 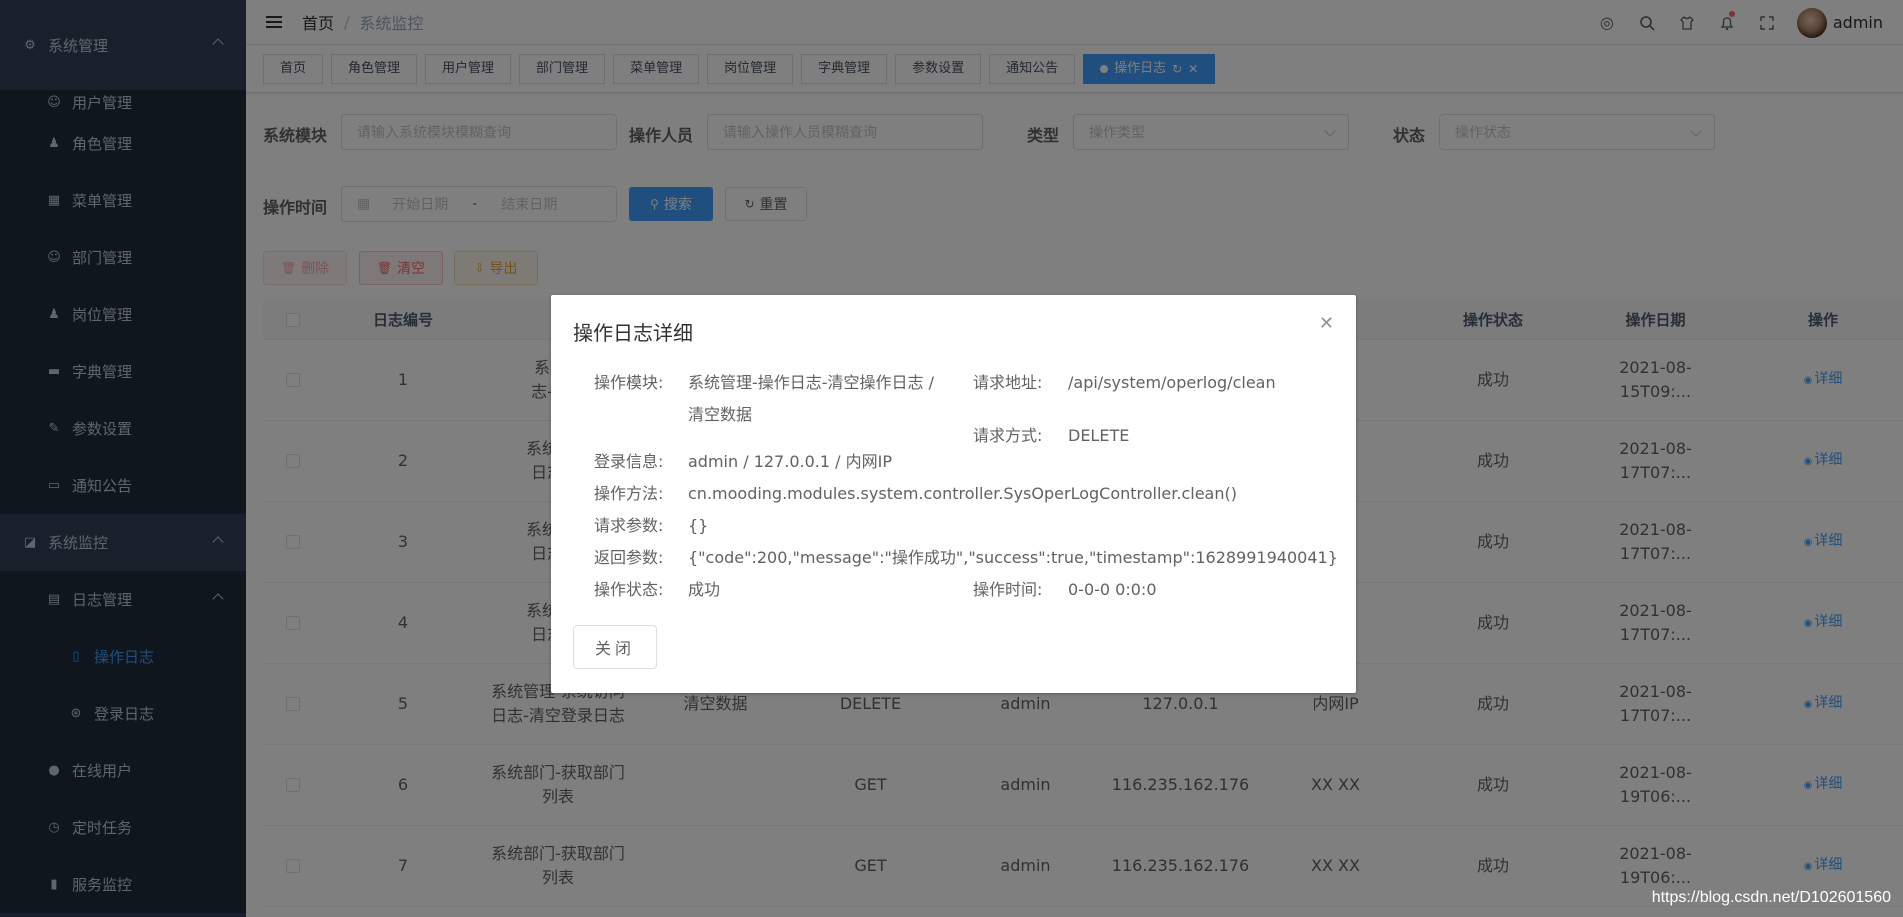 What do you see at coordinates (633, 333) in the screenshot?
I see `dialog-title: 操作日志详细` at bounding box center [633, 333].